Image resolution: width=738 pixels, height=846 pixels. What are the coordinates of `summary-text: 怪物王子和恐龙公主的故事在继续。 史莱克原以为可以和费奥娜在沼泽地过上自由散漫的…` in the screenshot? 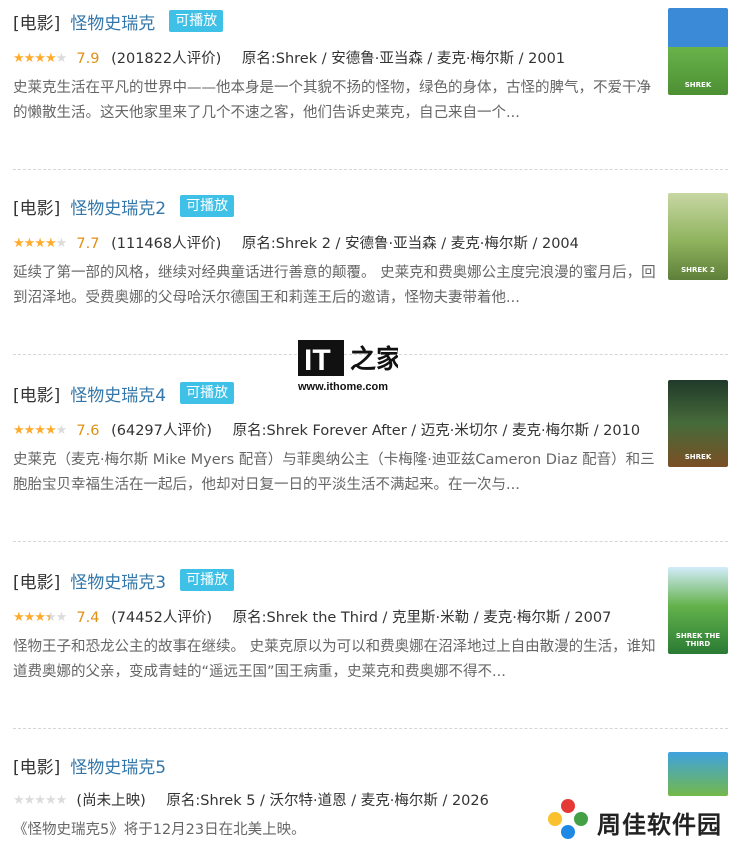 It's located at (334, 659).